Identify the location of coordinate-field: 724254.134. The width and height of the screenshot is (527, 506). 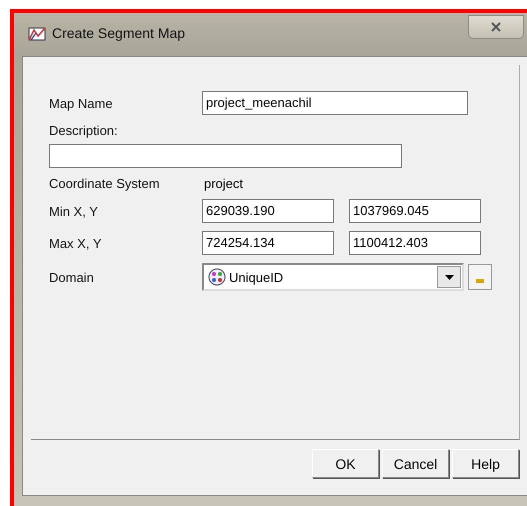
(268, 243).